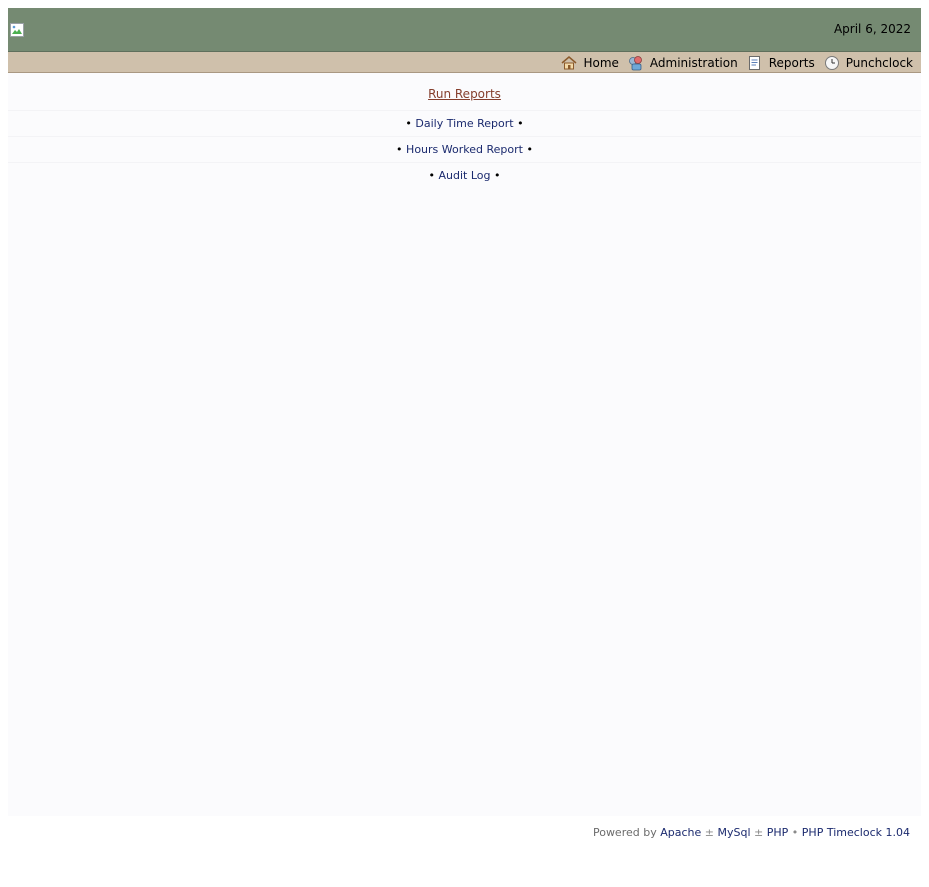 Image resolution: width=929 pixels, height=887 pixels. I want to click on nav-administration: Administration, so click(683, 63).